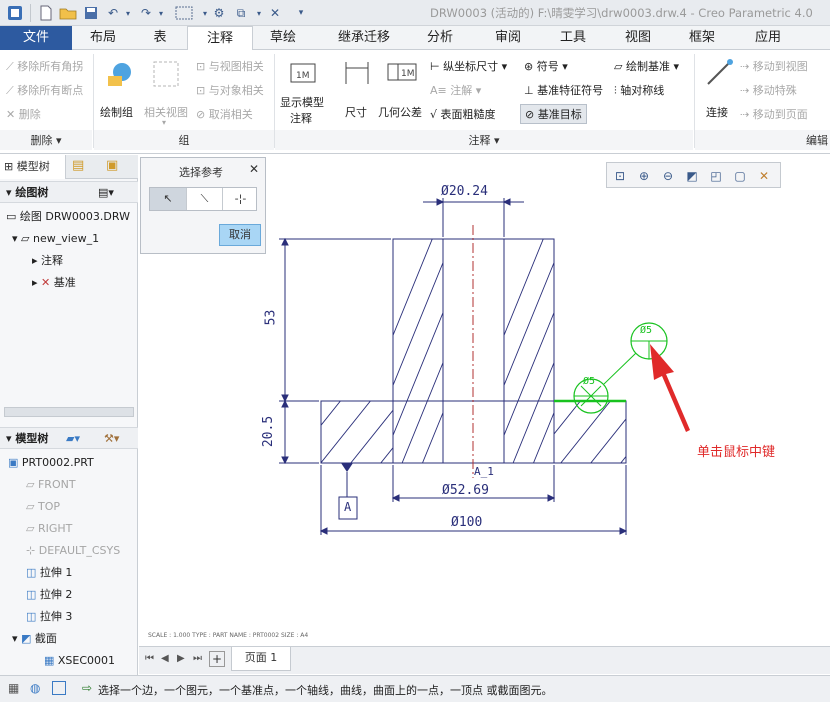 This screenshot has width=830, height=702. Describe the element at coordinates (240, 199) in the screenshot. I see `select-point-icon: -¦-` at that location.